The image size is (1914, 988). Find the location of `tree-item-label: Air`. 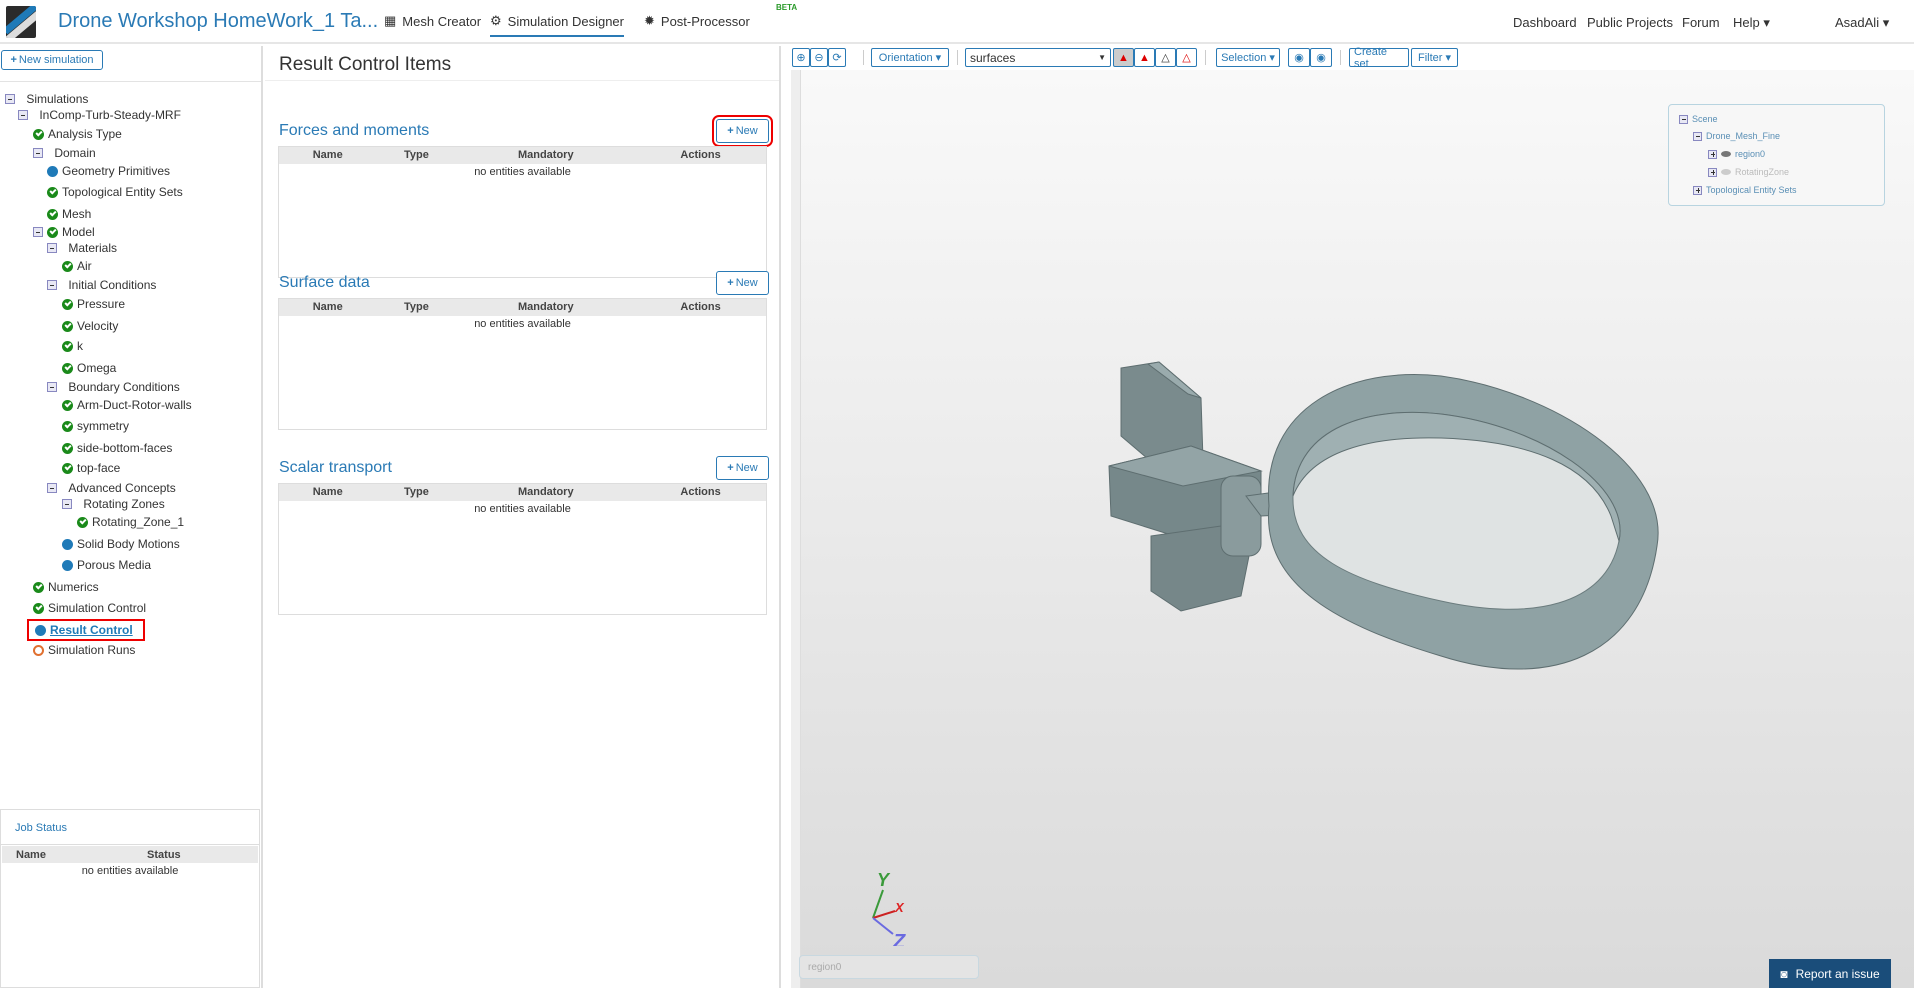

tree-item-label: Air is located at coordinates (84, 266).